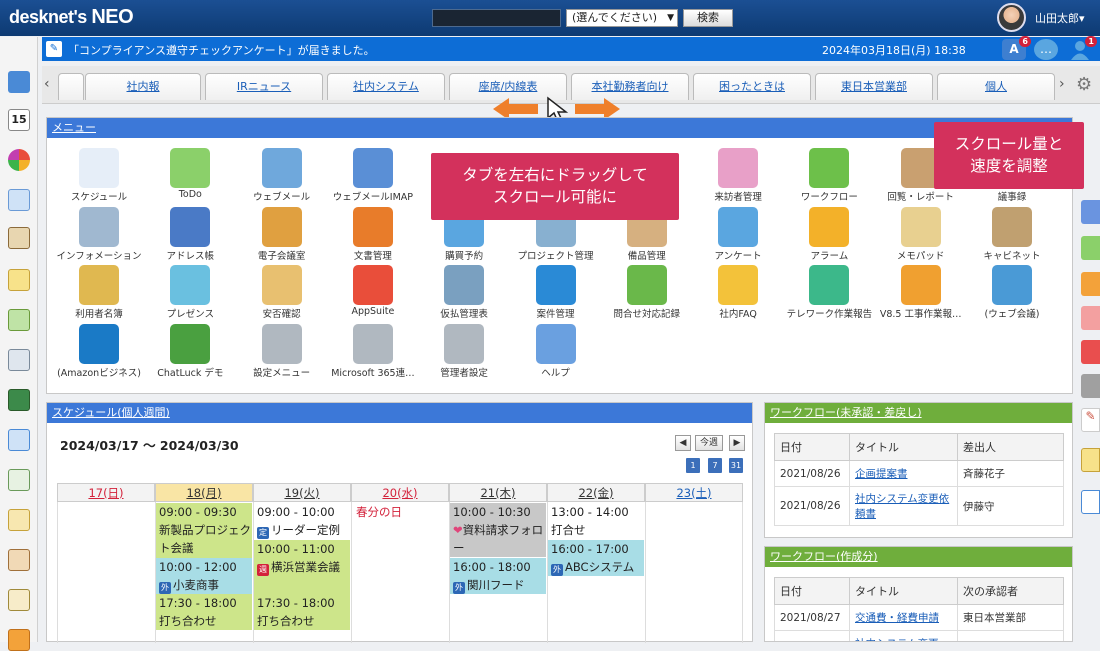  What do you see at coordinates (829, 176) in the screenshot?
I see `menu-item: ワークフロー` at bounding box center [829, 176].